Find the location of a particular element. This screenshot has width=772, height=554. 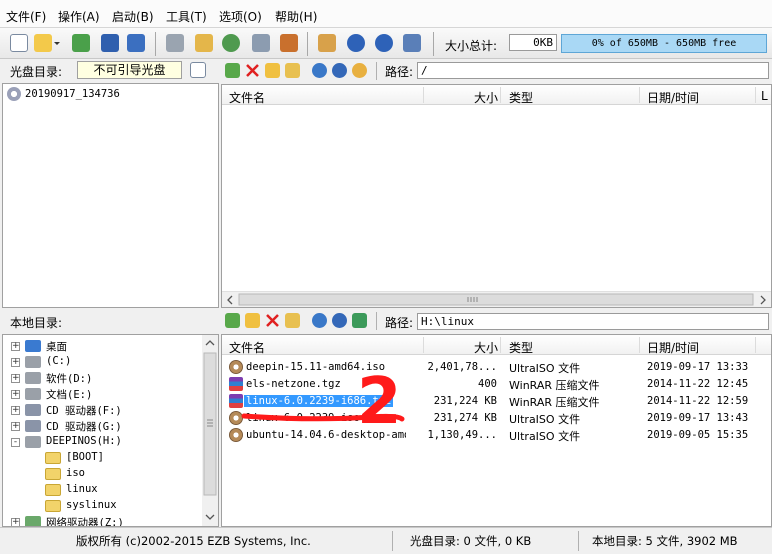

tree-item: + CD 驱动器(G:) is located at coordinates (102, 426).